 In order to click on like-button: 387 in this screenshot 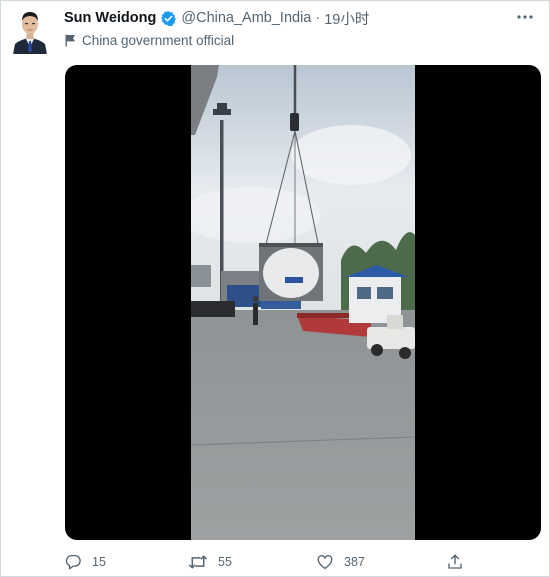, I will do `click(340, 562)`.